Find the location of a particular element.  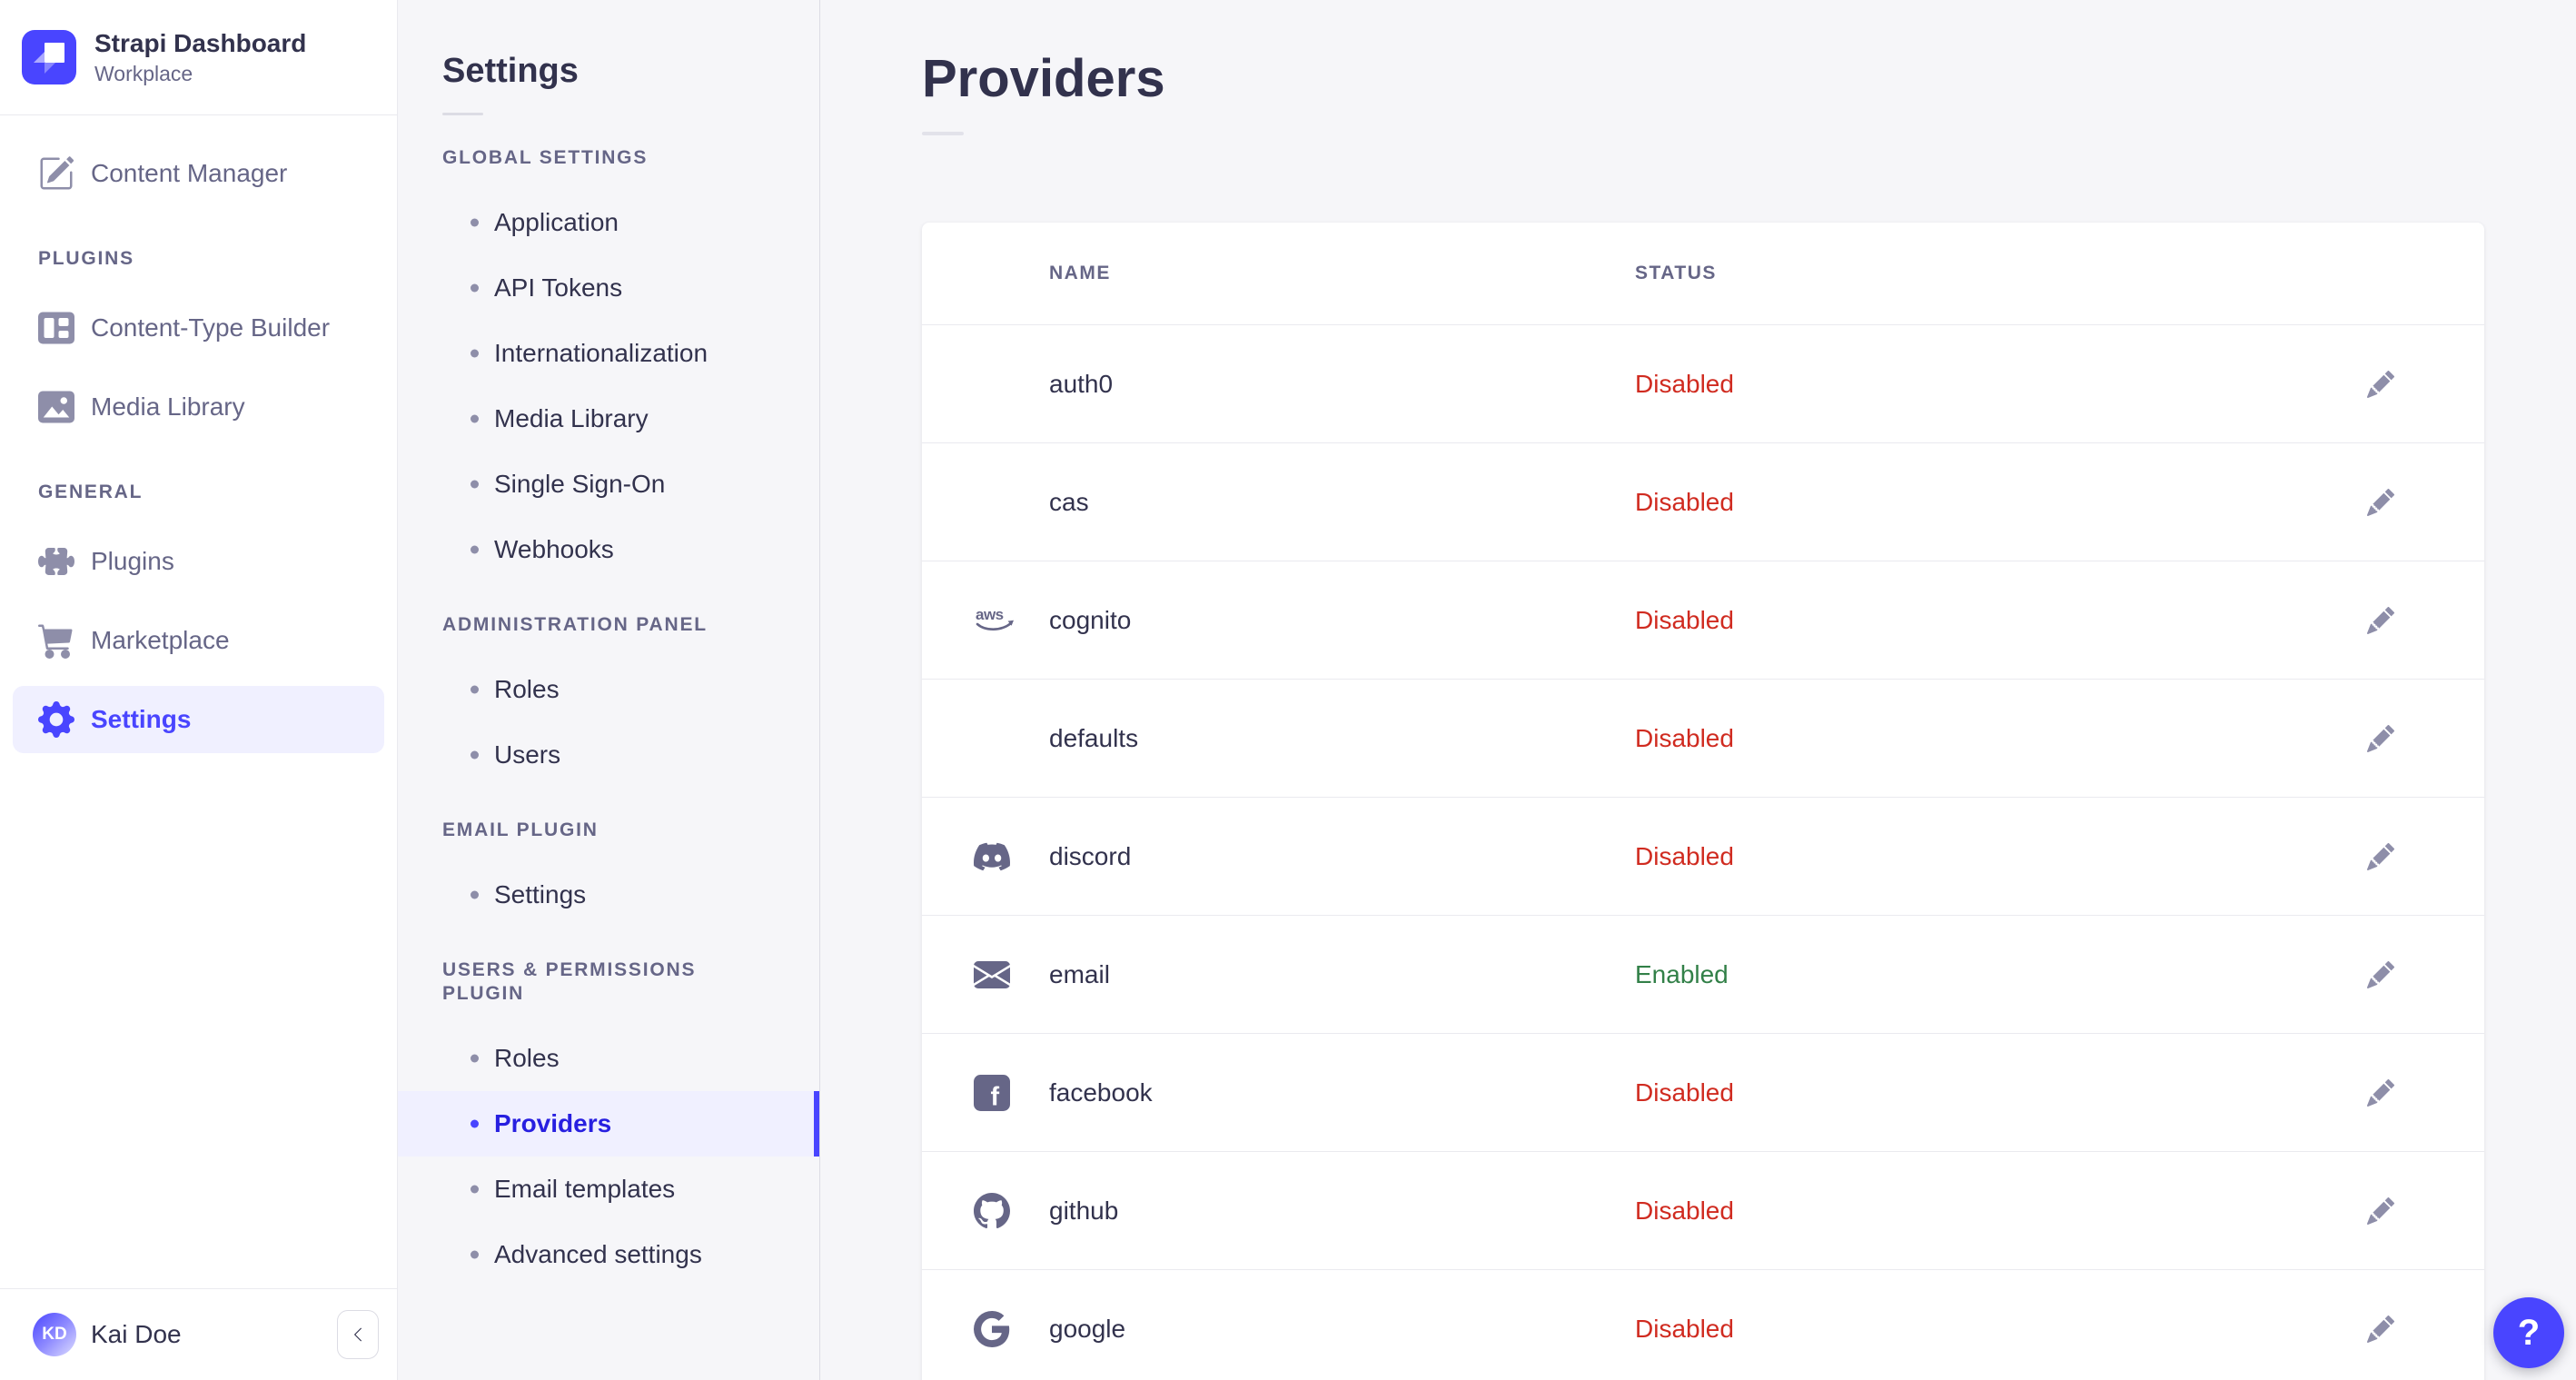

sidebar-item-label: Media Library is located at coordinates (168, 406).